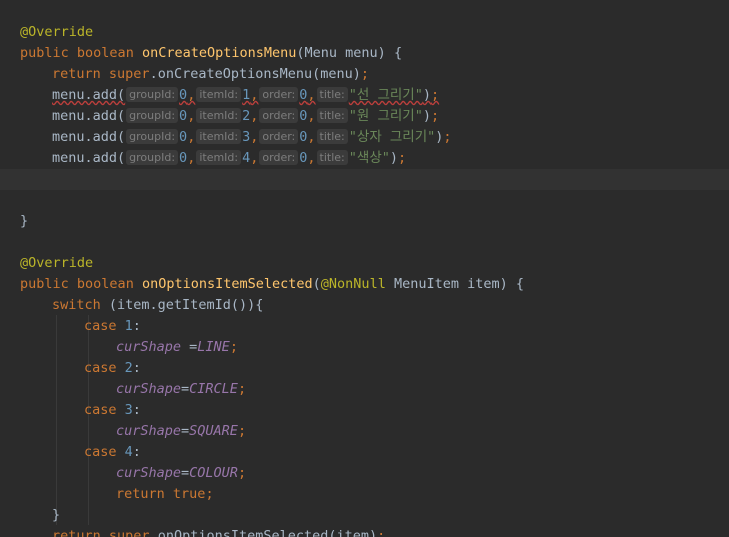 The height and width of the screenshot is (537, 729). I want to click on code-line-current, so click(364, 179).